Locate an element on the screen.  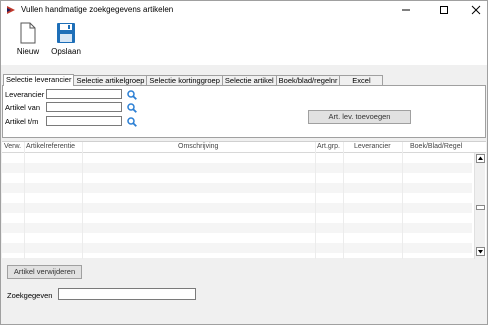
minimize-button is located at coordinates (406, 10).